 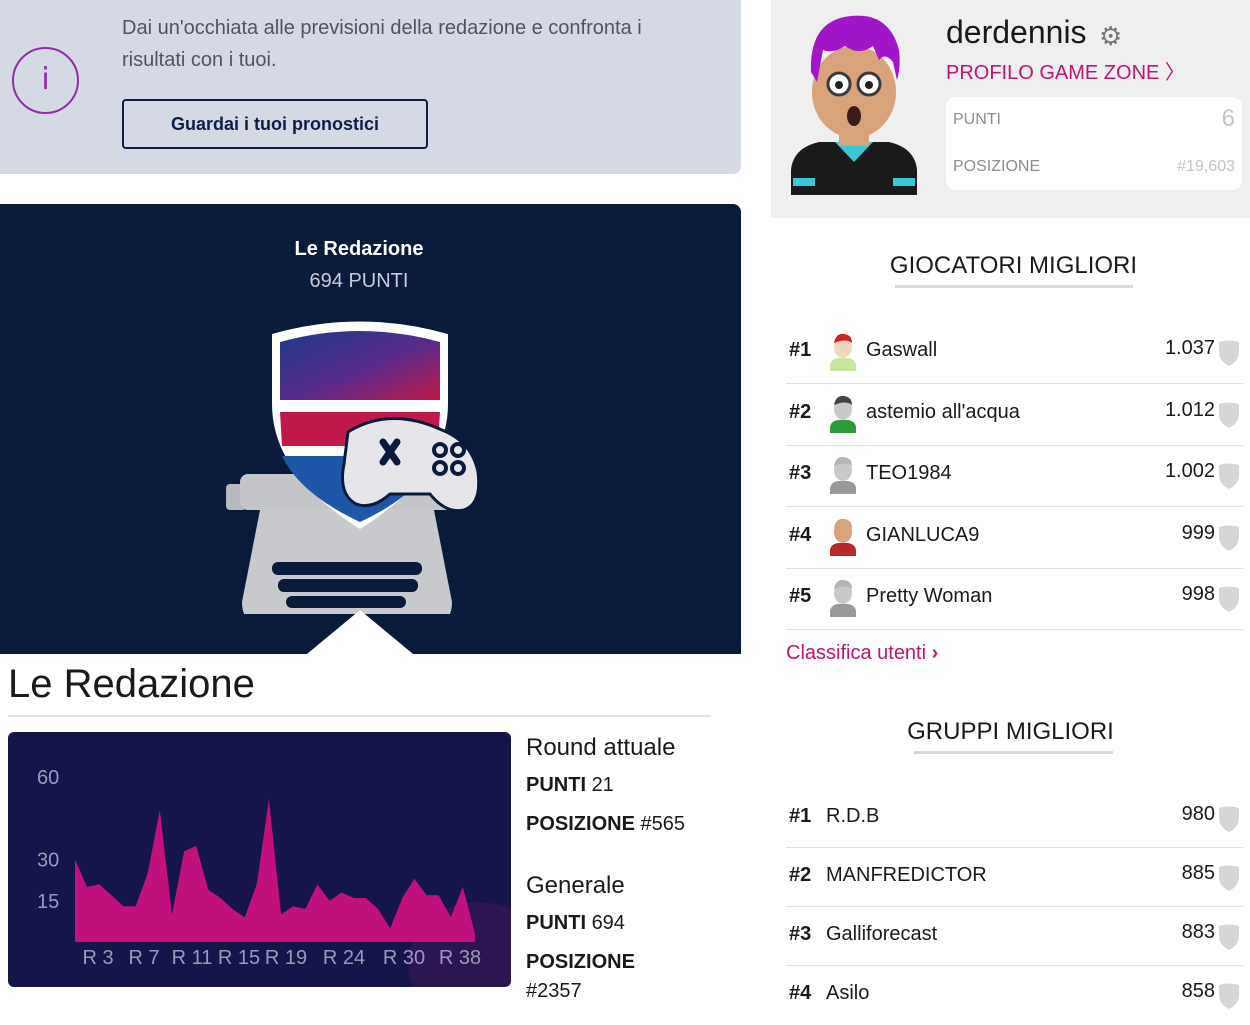 I want to click on page-title: Le Redazione, so click(x=131, y=684).